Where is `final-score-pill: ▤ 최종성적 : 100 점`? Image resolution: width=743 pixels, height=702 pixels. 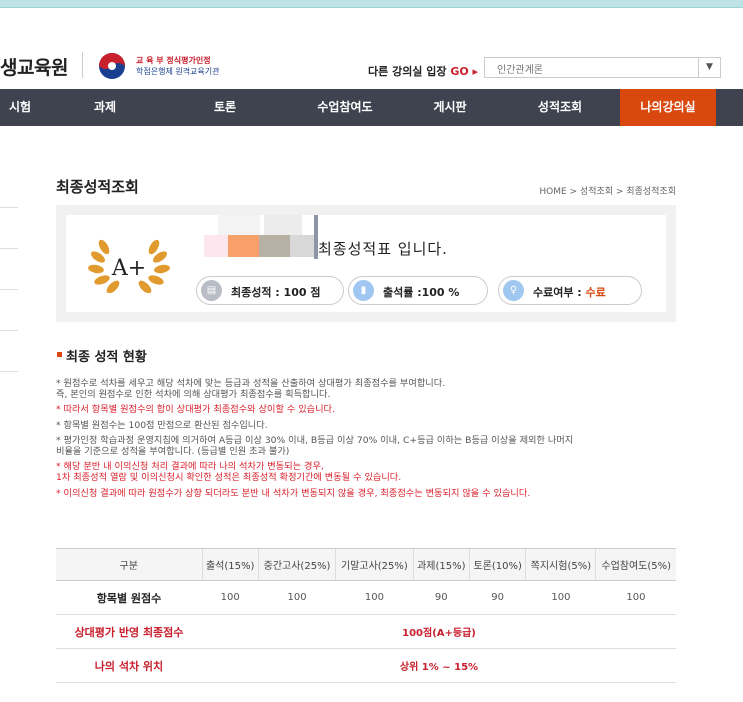
final-score-pill: ▤ 최종성적 : 100 점 is located at coordinates (270, 290).